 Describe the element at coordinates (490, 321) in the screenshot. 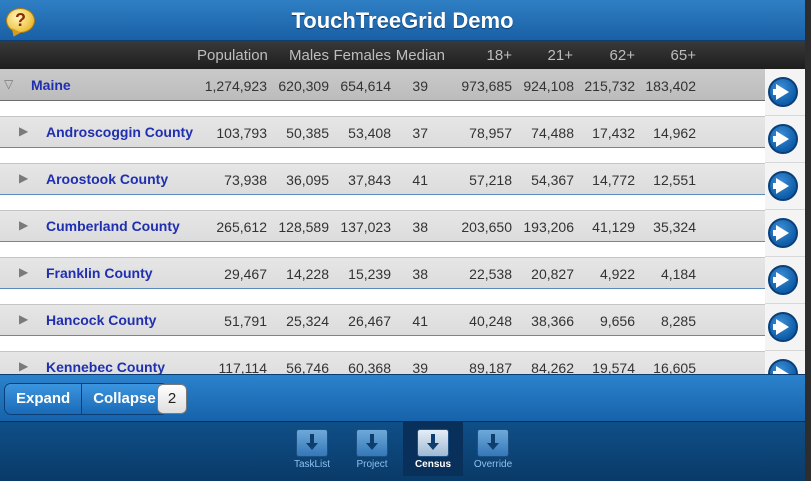

I see `cell-18plus: 40,248` at that location.